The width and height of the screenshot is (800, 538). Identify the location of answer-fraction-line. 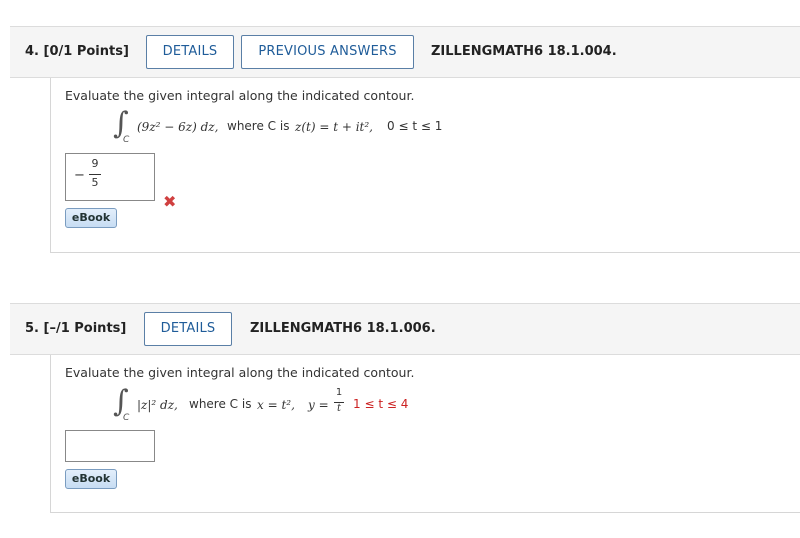
(95, 174).